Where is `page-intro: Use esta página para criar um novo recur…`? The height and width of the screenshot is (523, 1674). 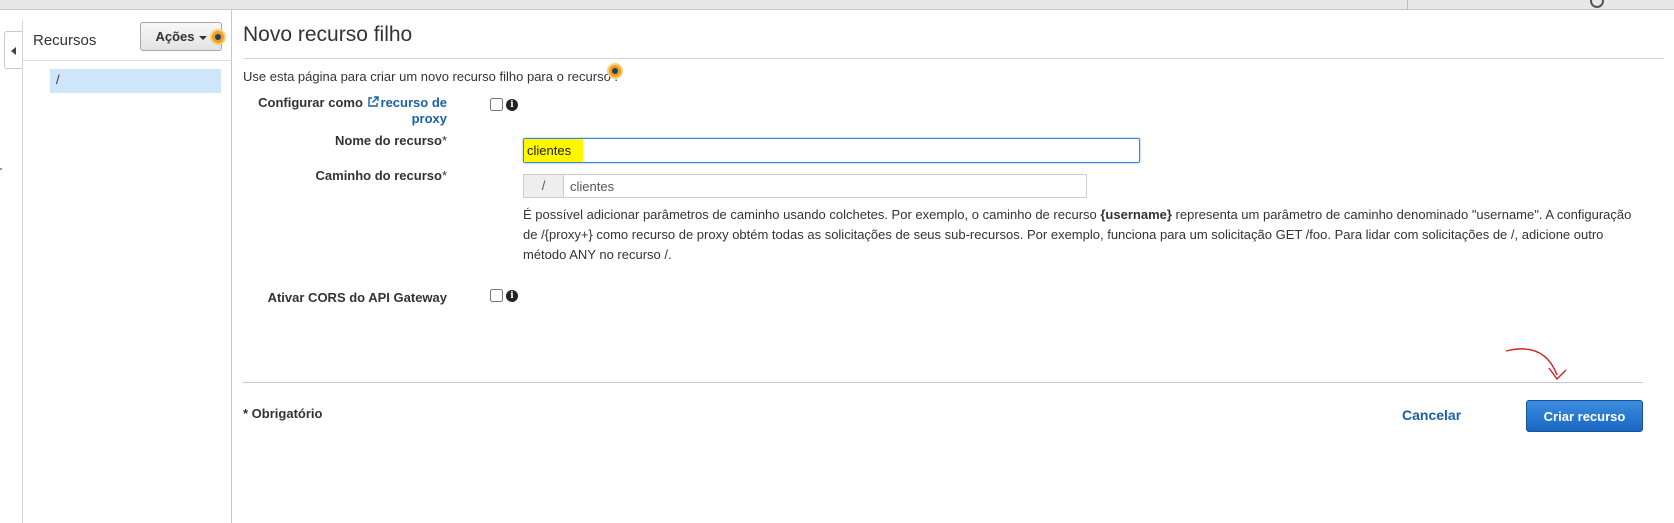 page-intro: Use esta página para criar um novo recur… is located at coordinates (430, 76).